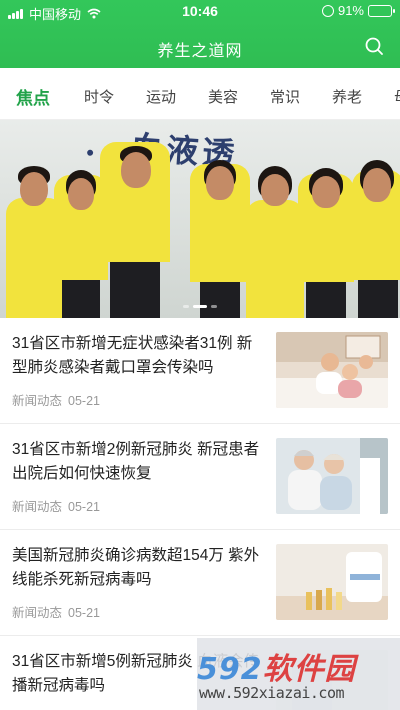 Image resolution: width=400 pixels, height=710 pixels. What do you see at coordinates (161, 96) in the screenshot?
I see `tab-sports: 运动` at bounding box center [161, 96].